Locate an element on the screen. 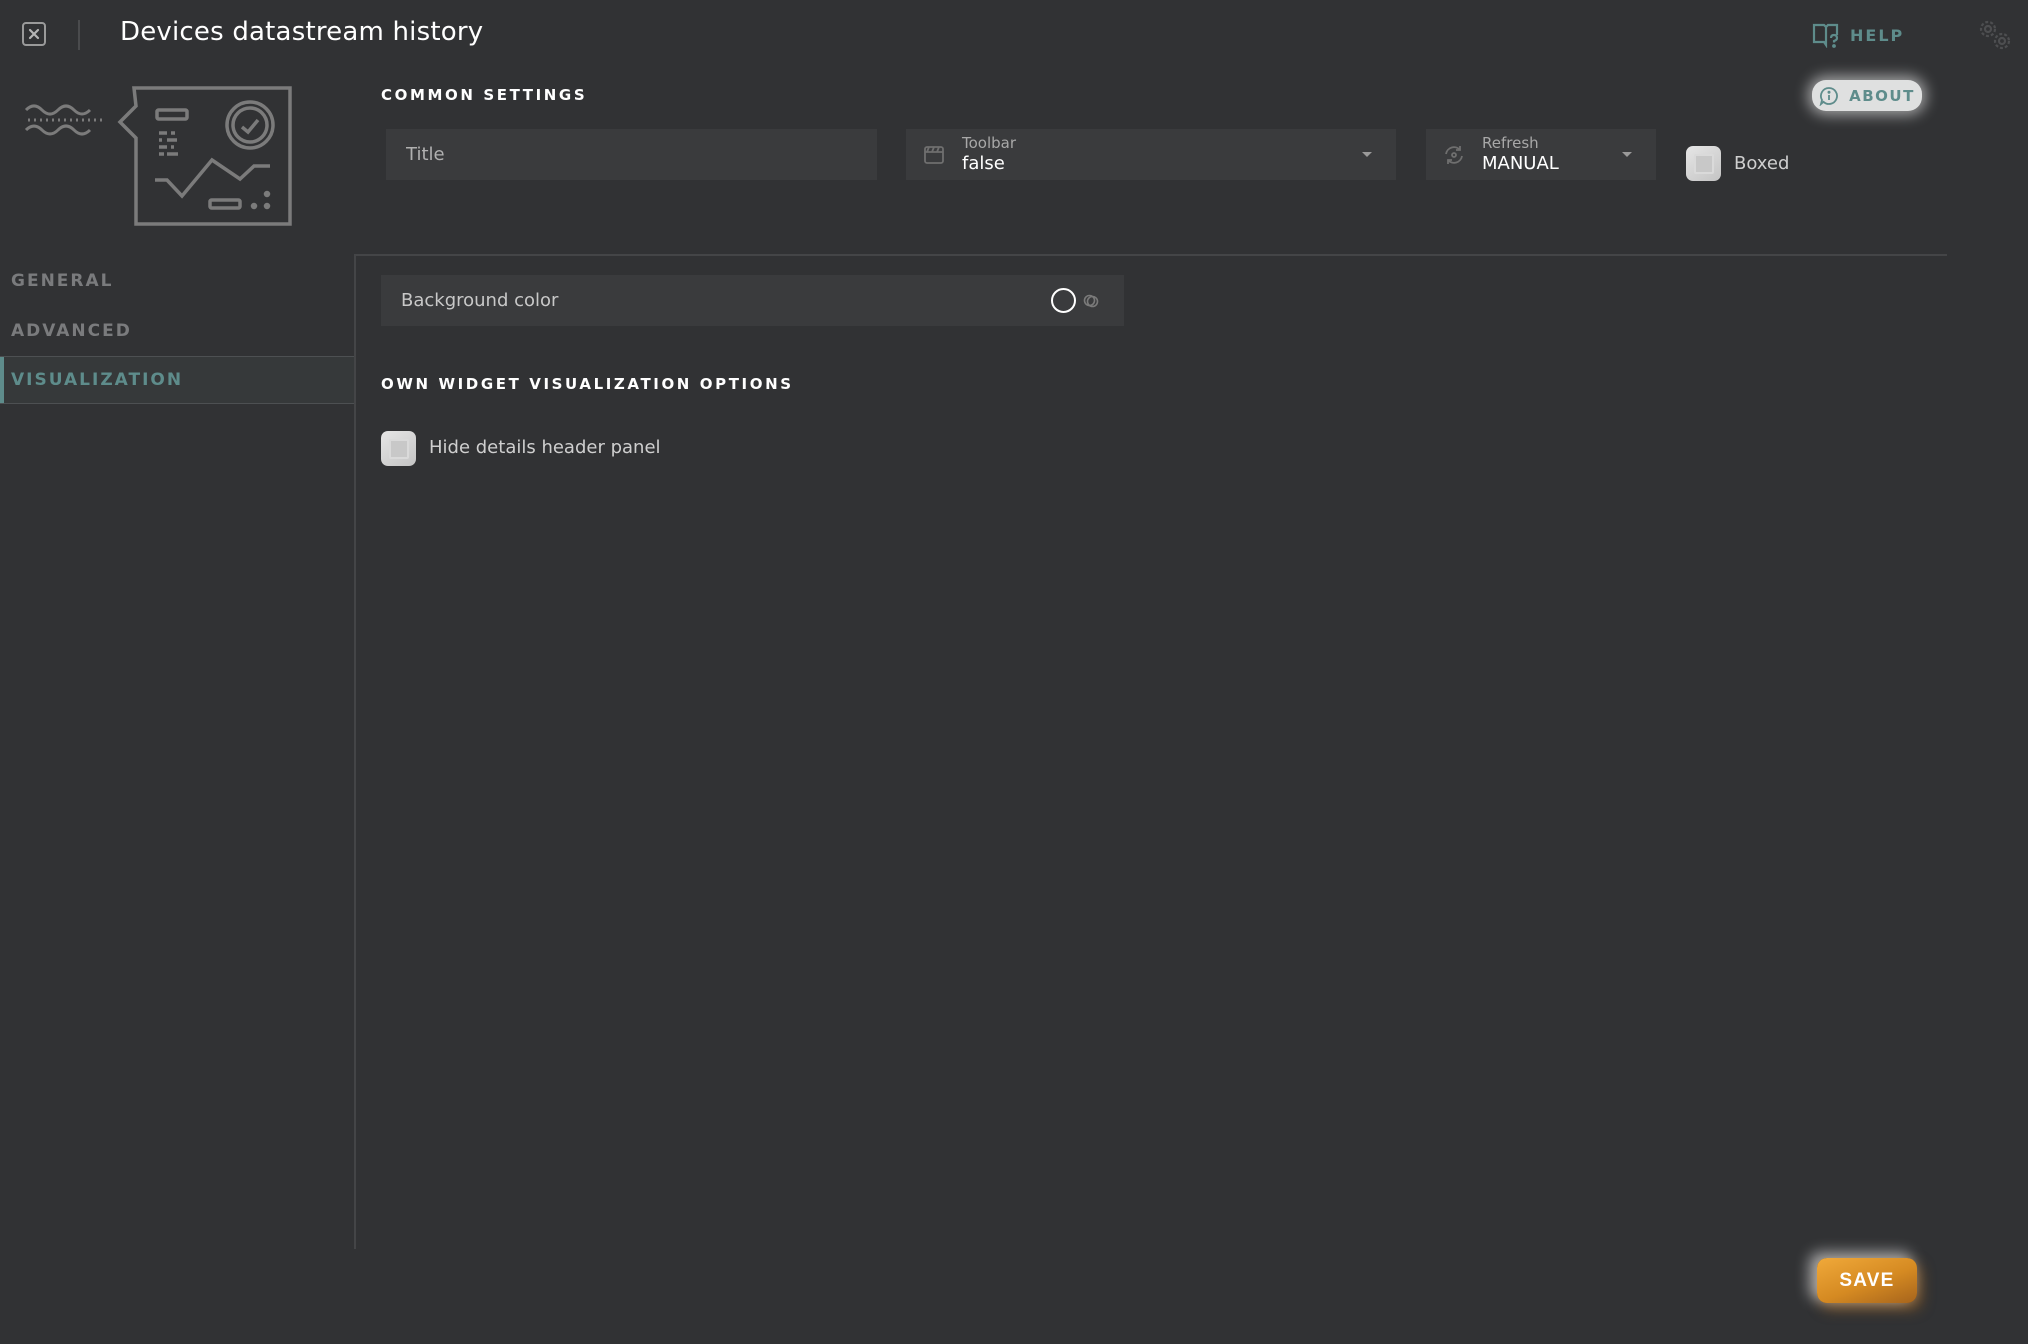 This screenshot has width=2028, height=1344. reset-color-icon is located at coordinates (1091, 301).